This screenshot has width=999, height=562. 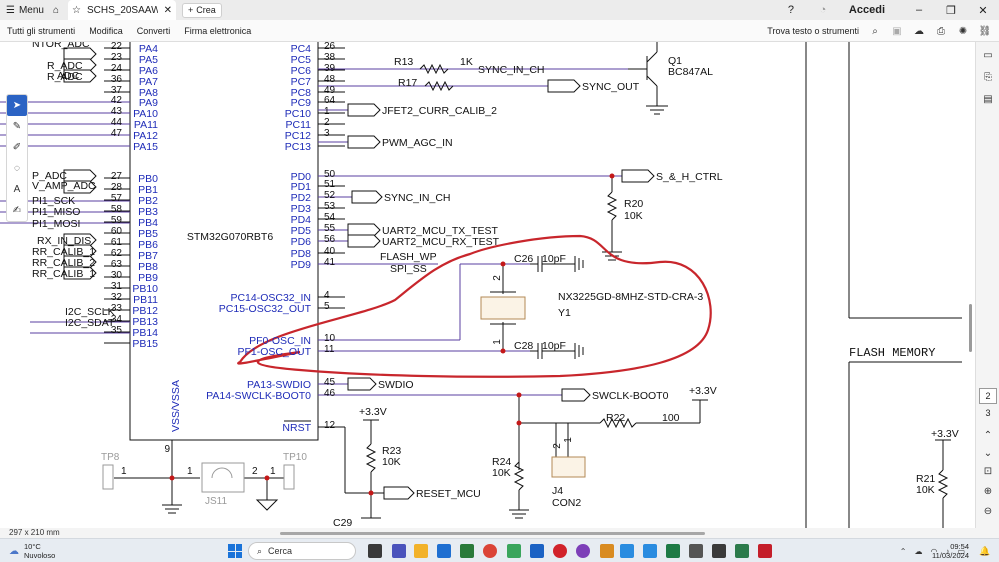 I want to click on link-icon: ⛓, so click(x=985, y=31).